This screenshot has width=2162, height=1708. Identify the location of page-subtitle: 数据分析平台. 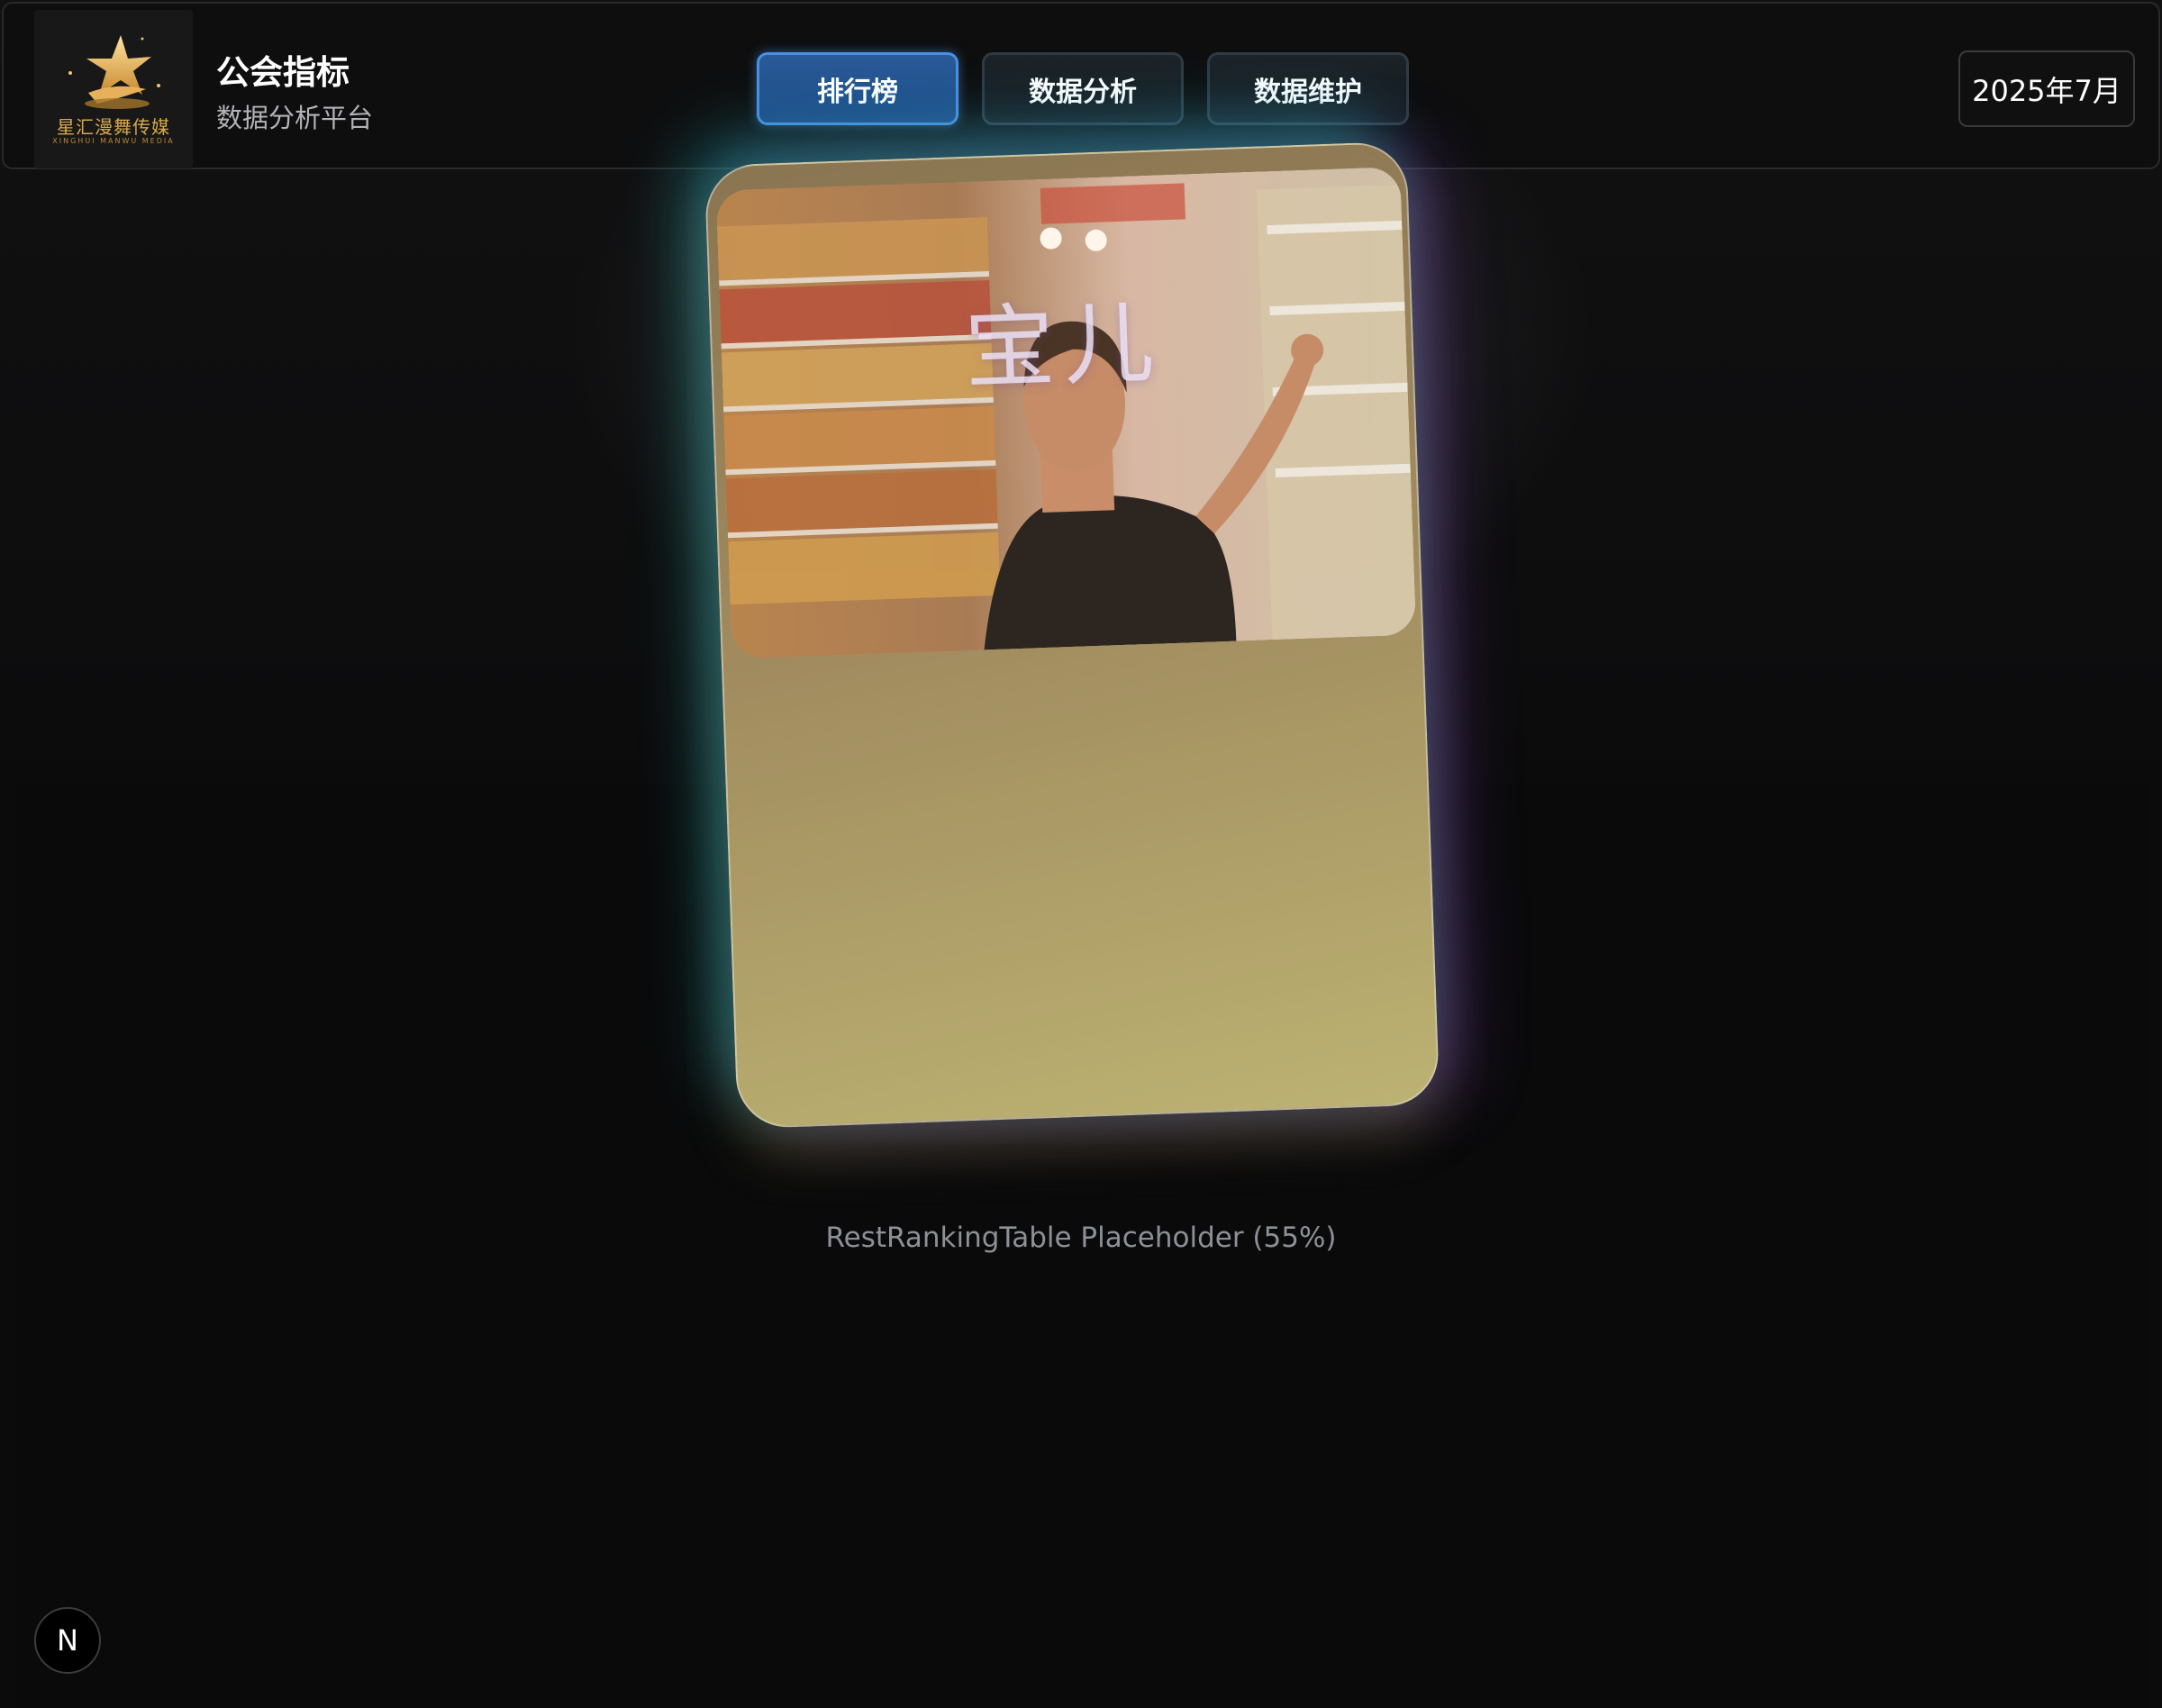
(295, 118).